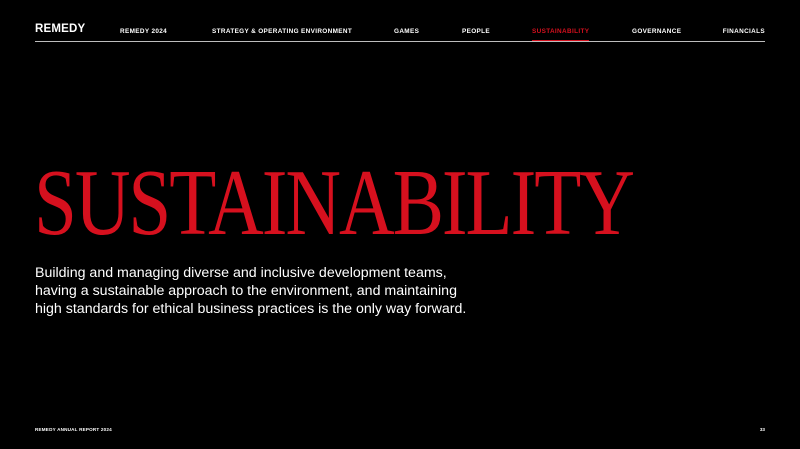  What do you see at coordinates (476, 31) in the screenshot?
I see `nav-item-people: PEOPLE` at bounding box center [476, 31].